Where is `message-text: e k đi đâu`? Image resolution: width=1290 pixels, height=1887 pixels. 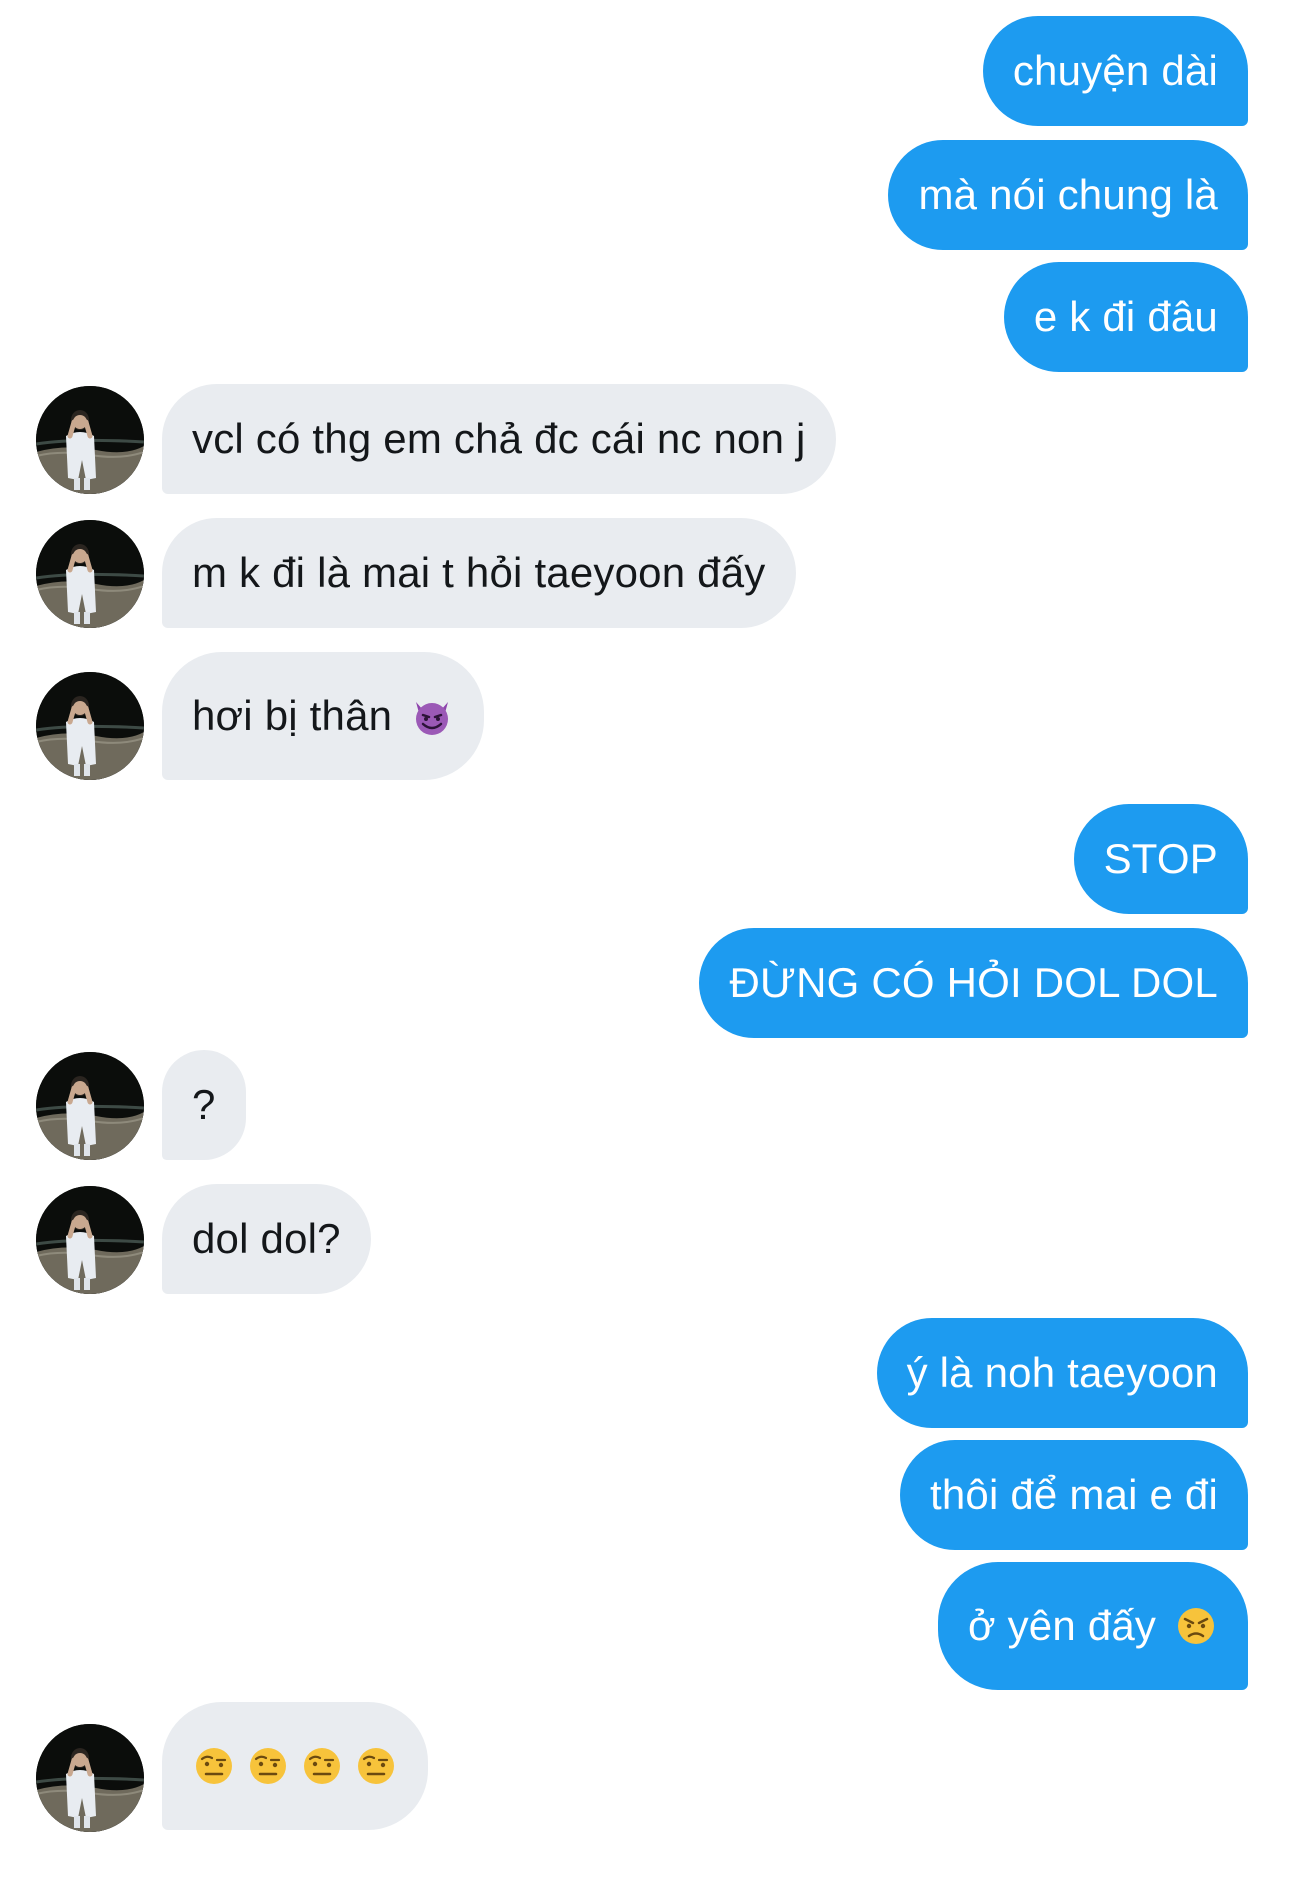
message-text: e k đi đâu is located at coordinates (1125, 316).